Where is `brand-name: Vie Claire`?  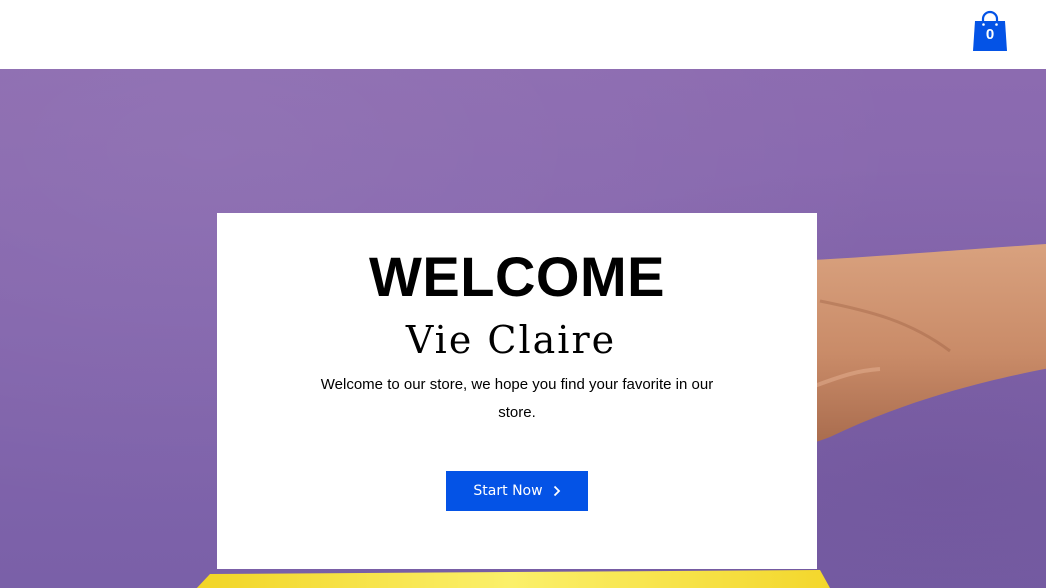
brand-name: Vie Claire is located at coordinates (511, 340).